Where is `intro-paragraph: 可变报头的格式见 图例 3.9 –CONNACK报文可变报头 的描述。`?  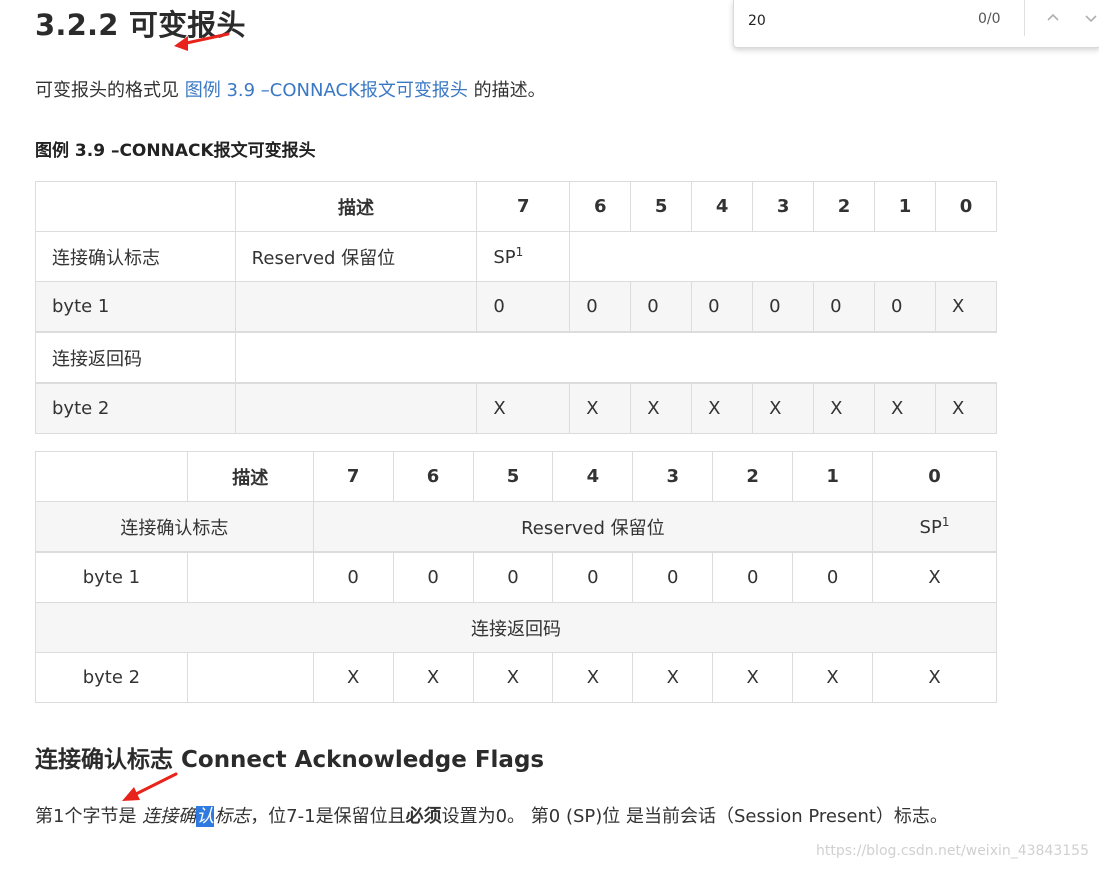 intro-paragraph: 可变报头的格式见 图例 3.9 –CONNACK报文可变报头 的描述。 is located at coordinates (290, 89).